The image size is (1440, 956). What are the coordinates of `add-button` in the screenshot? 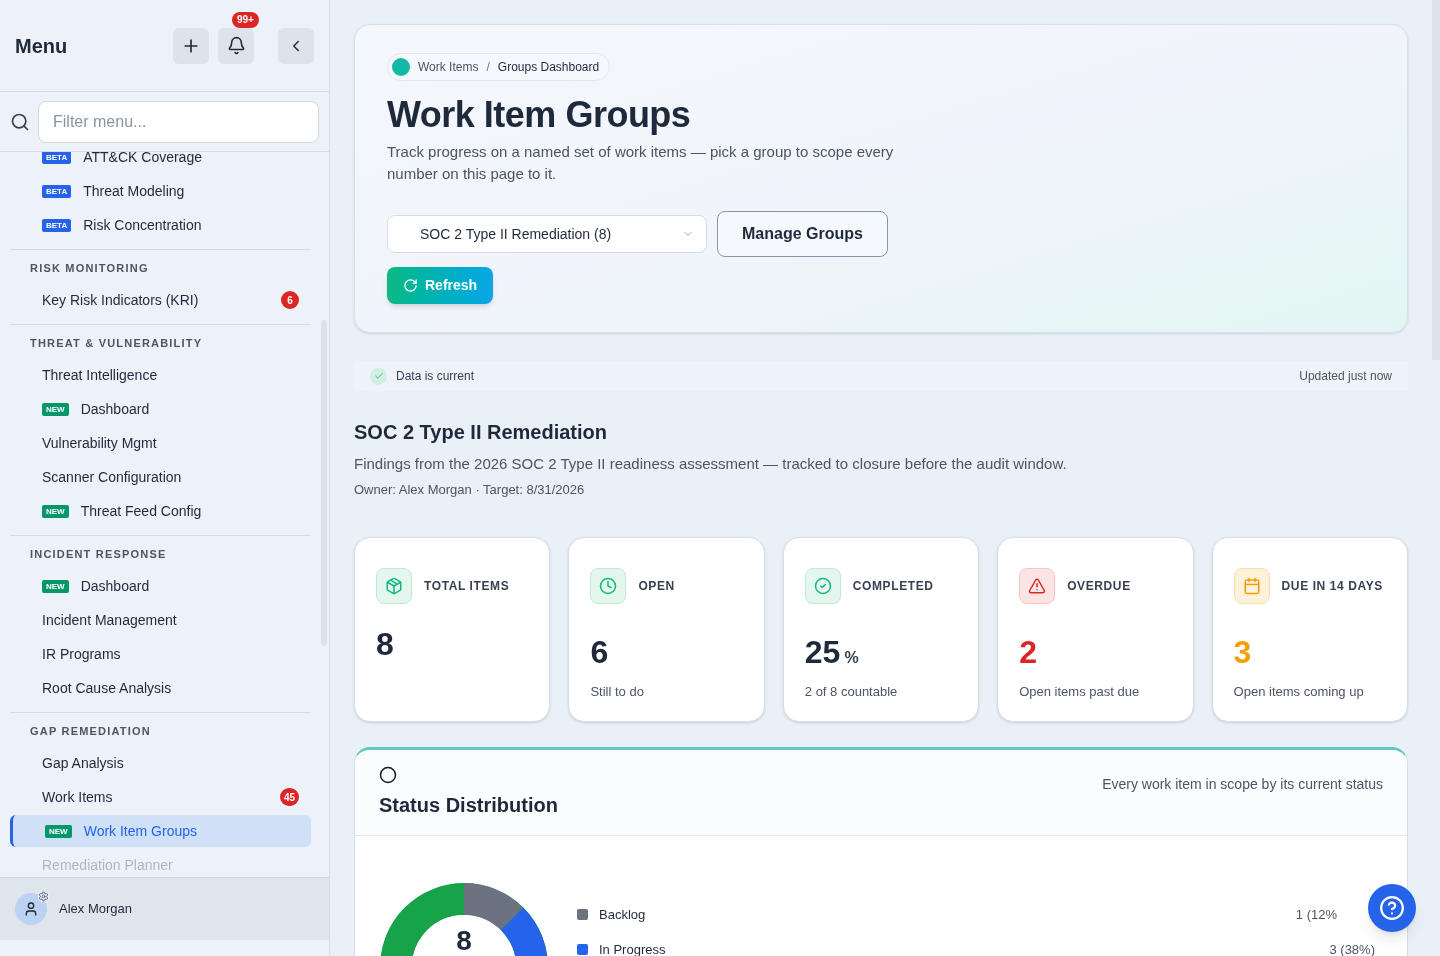 It's located at (191, 45).